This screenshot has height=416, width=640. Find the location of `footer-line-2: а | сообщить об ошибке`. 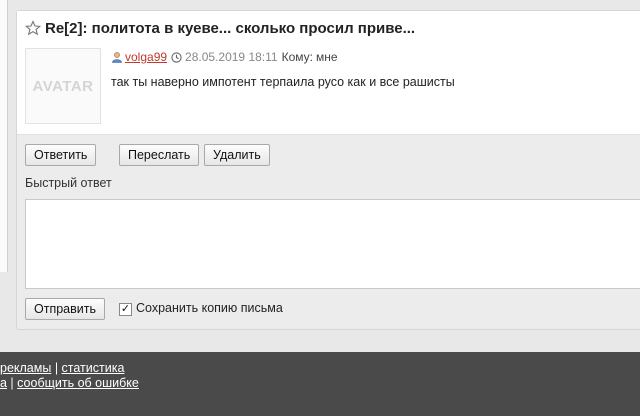

footer-line-2: а | сообщить об ошибке is located at coordinates (69, 383).